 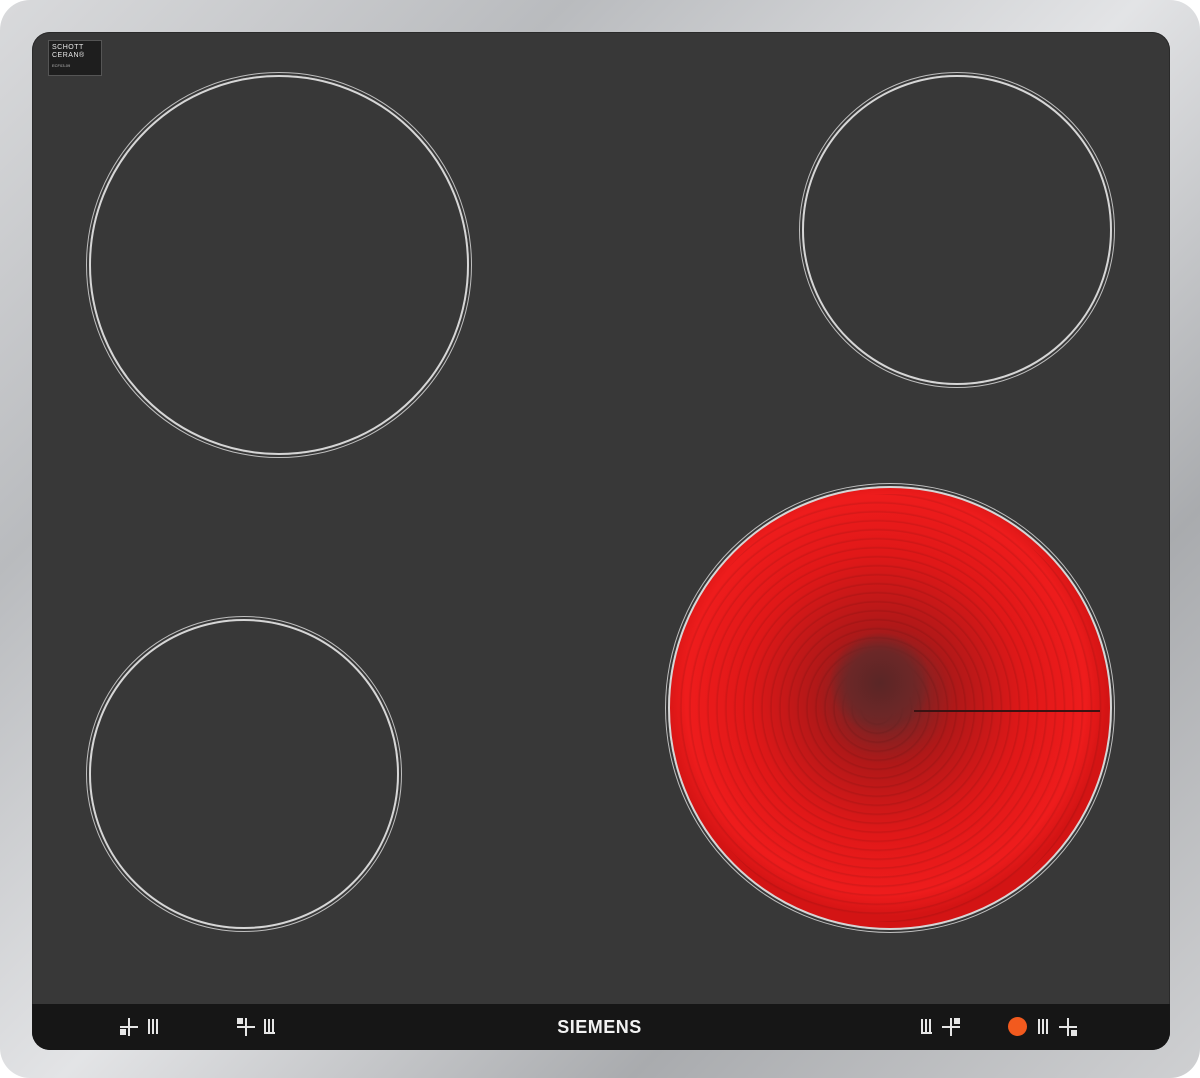 I want to click on siemens-brand: SIEMENS, so click(x=599, y=1027).